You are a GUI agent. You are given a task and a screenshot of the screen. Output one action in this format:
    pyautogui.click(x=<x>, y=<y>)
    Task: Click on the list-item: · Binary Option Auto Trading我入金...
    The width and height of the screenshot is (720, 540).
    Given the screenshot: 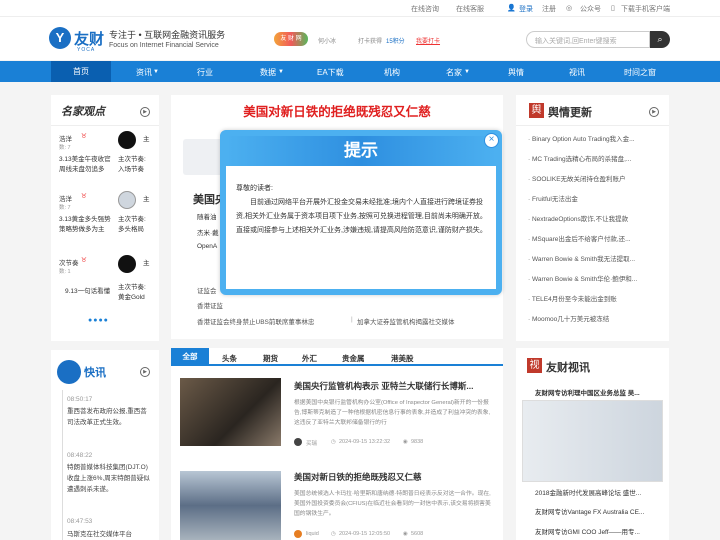 What is the action you would take?
    pyautogui.click(x=595, y=138)
    